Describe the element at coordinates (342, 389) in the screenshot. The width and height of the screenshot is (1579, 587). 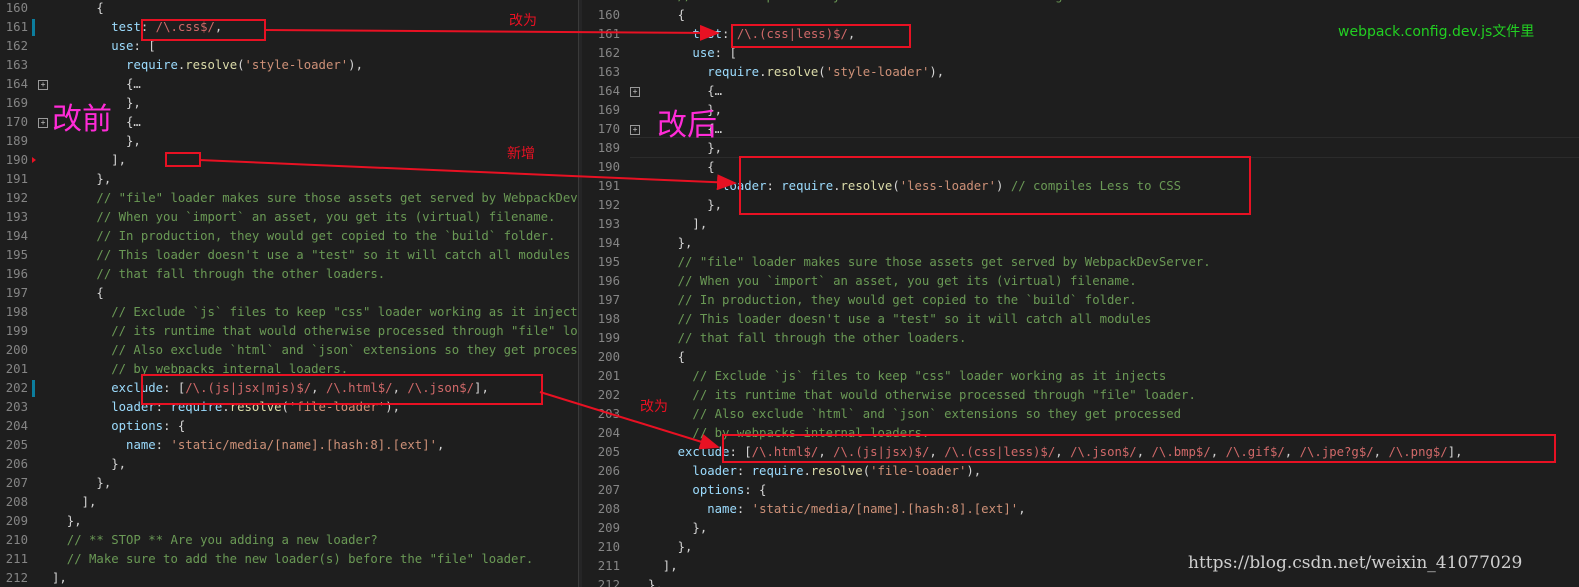
I see `highlight-left-exclude` at that location.